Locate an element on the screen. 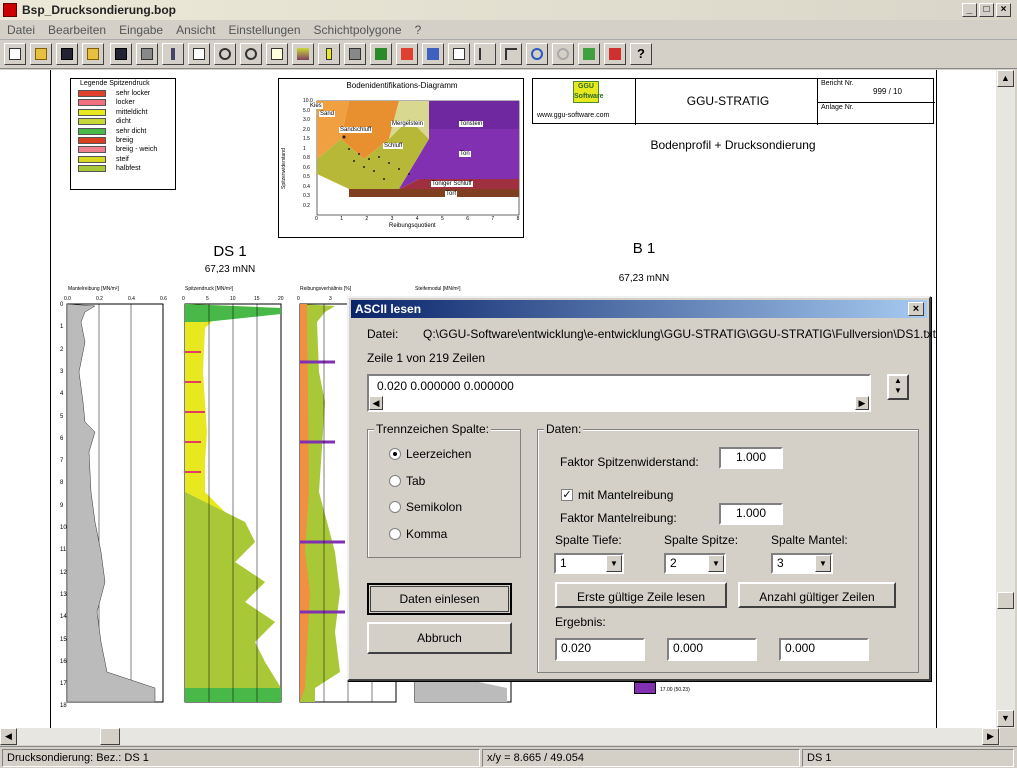  track-tick: 0 is located at coordinates (183, 299).